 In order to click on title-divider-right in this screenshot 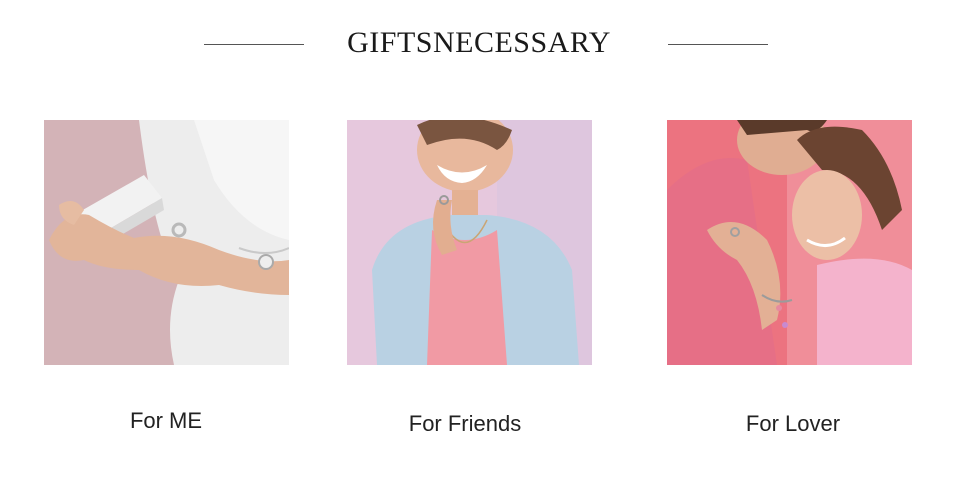, I will do `click(718, 44)`.